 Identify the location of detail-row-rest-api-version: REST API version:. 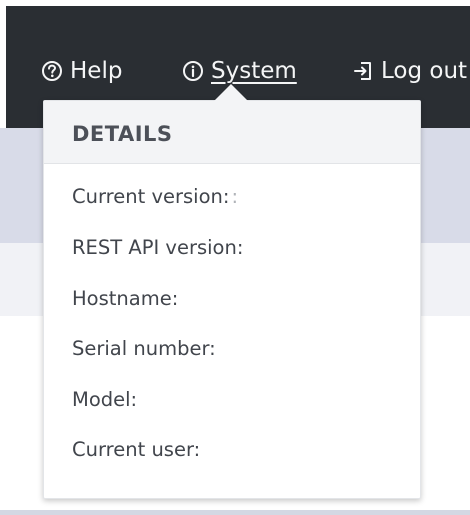
(158, 247).